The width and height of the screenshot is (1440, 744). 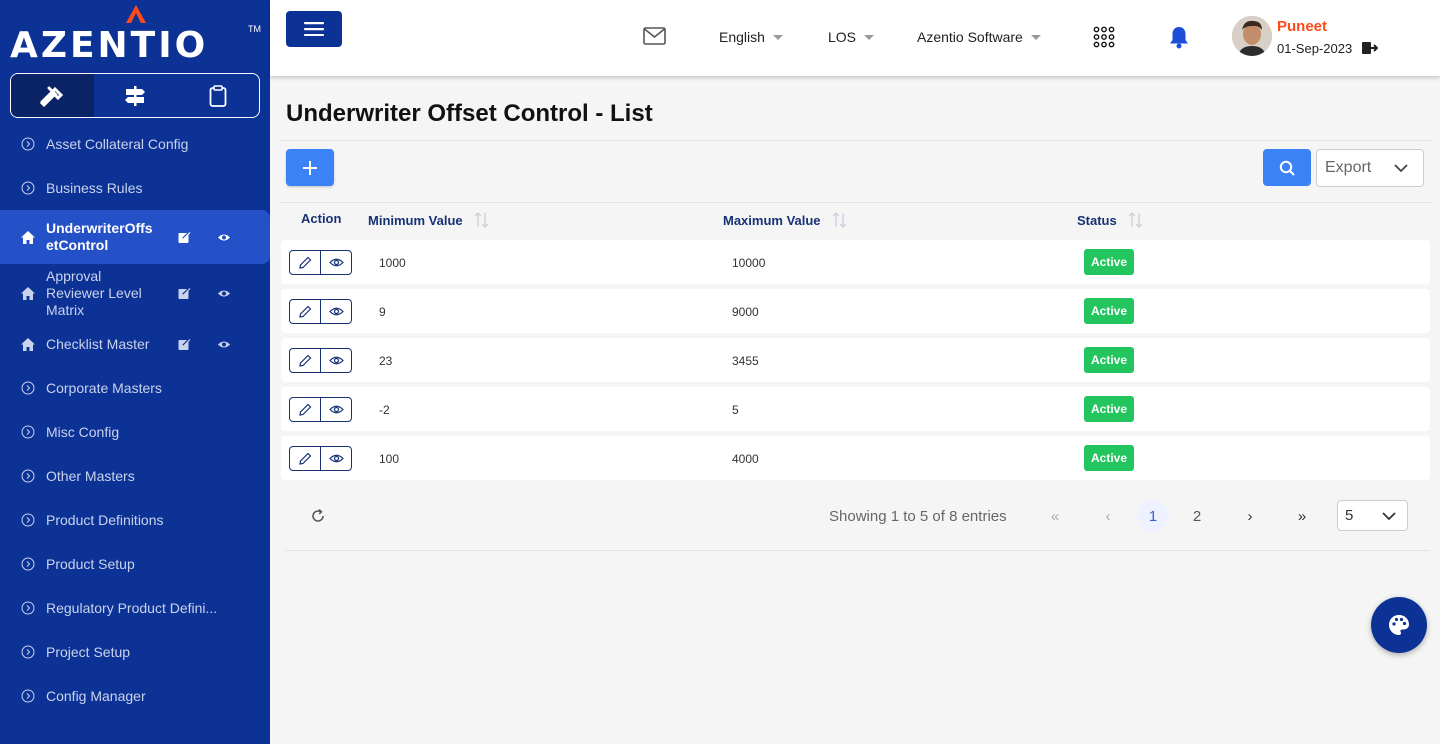 I want to click on tools-icon, so click(x=52, y=96).